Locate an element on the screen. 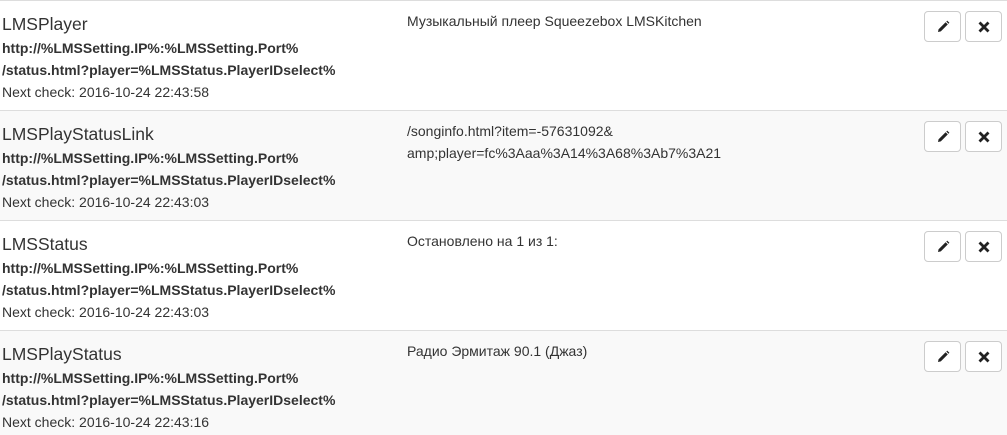  item-value: Музыкальный плеер Squeezebox LMSKitchen is located at coordinates (657, 21).